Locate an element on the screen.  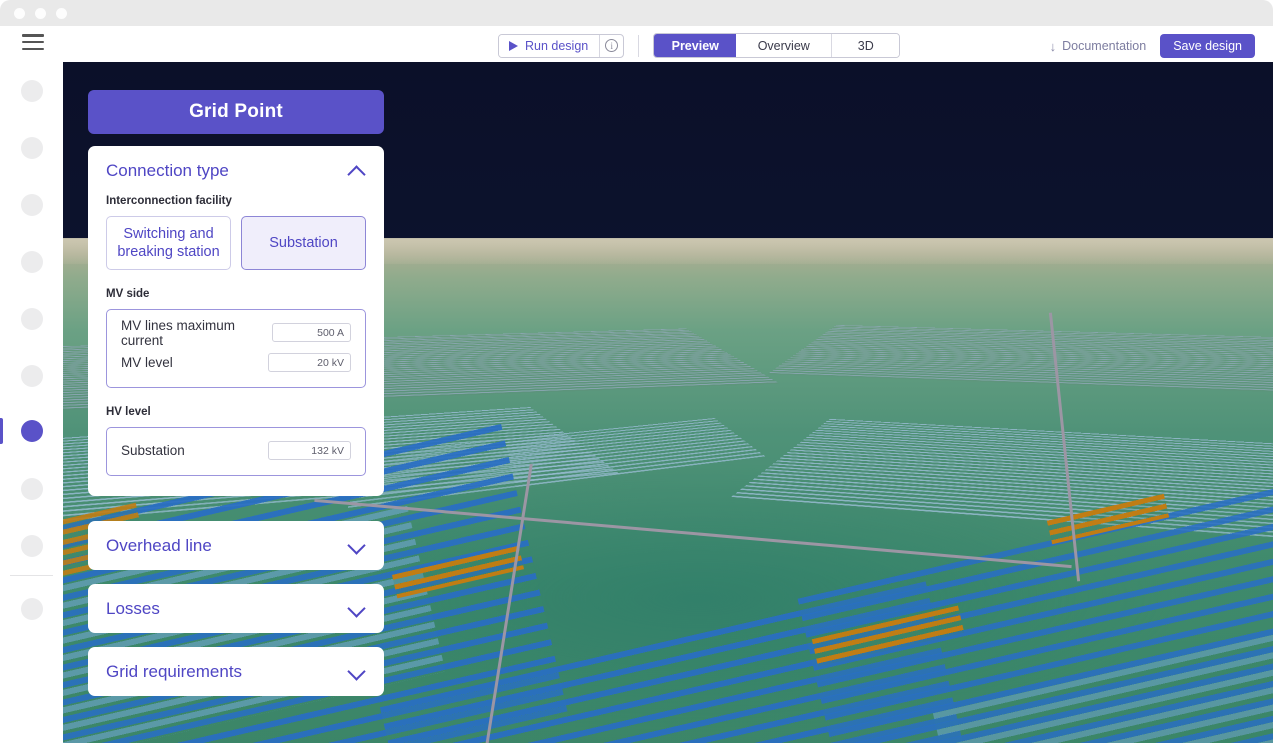
run-design-button: Run design is located at coordinates (549, 45).